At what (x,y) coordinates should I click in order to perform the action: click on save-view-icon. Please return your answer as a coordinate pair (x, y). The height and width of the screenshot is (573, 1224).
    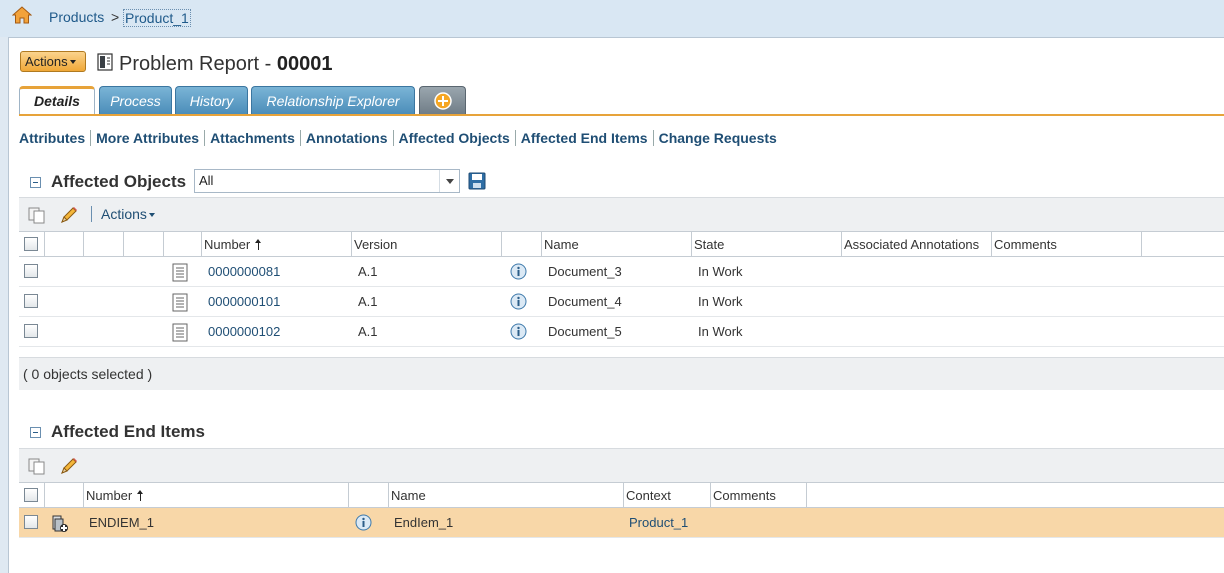
    Looking at the image, I should click on (477, 181).